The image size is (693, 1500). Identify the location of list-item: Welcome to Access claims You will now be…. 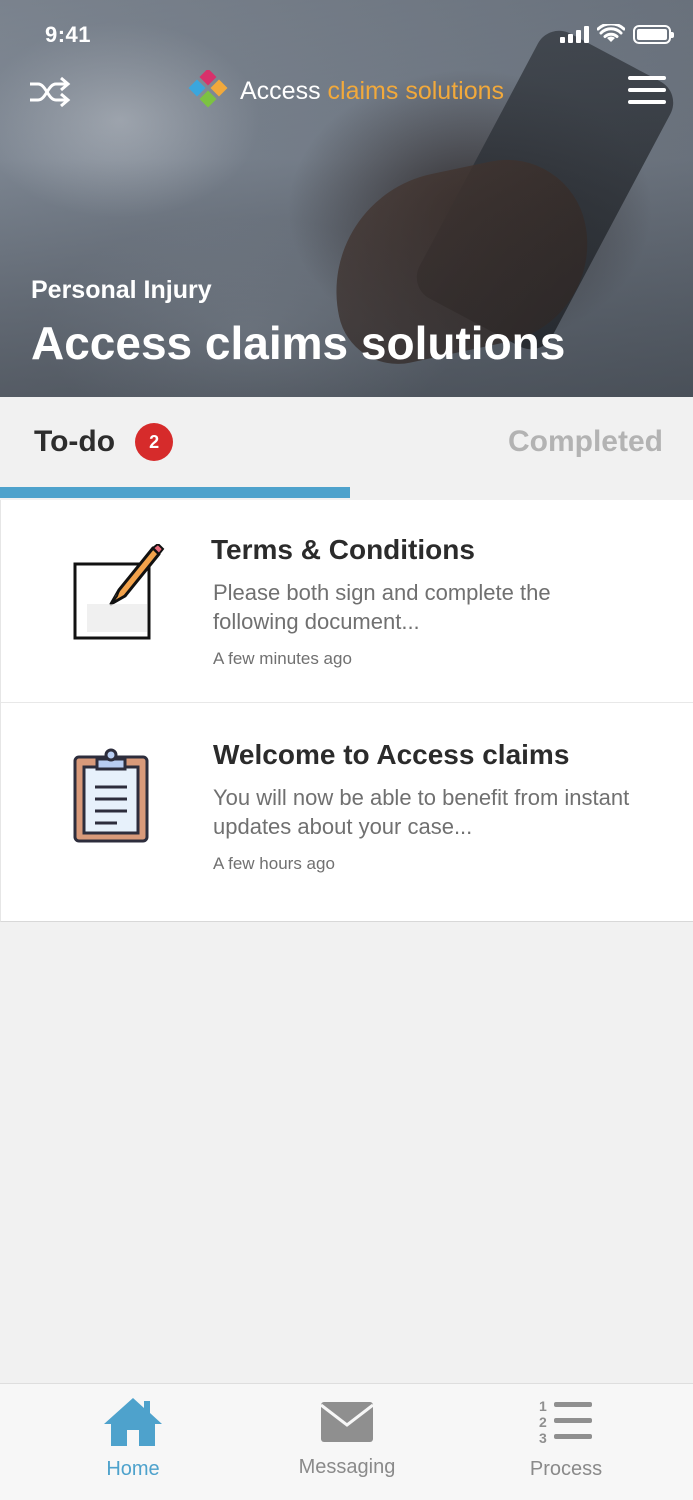
(347, 812).